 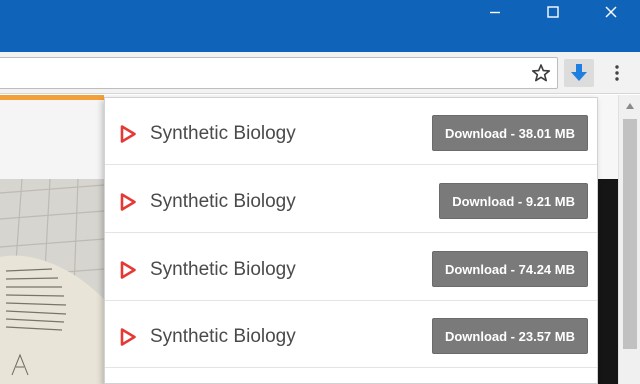 What do you see at coordinates (351, 334) in the screenshot?
I see `download-item: Synthetic Biology Download - 23.57 MB` at bounding box center [351, 334].